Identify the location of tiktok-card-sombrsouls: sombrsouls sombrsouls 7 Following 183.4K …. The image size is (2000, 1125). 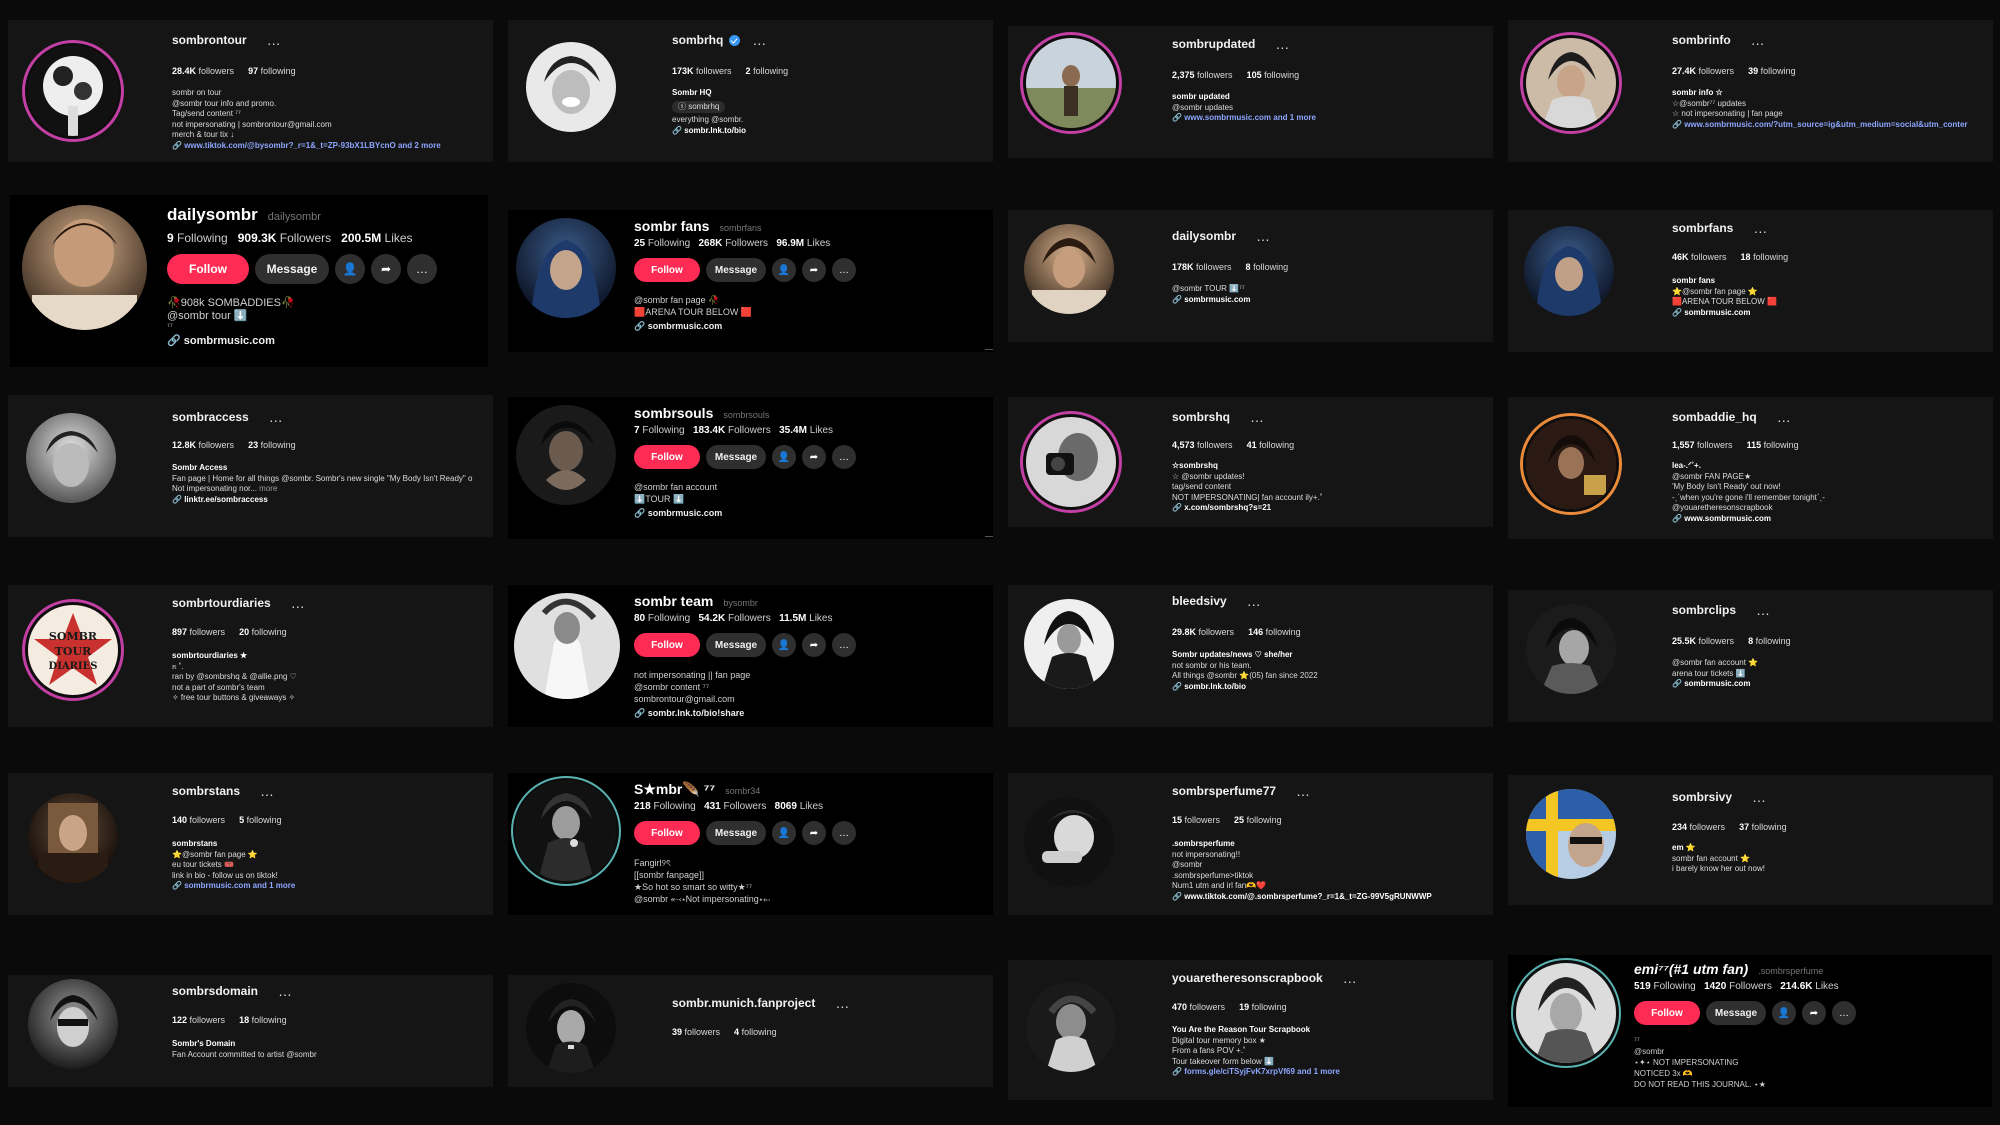
(750, 468).